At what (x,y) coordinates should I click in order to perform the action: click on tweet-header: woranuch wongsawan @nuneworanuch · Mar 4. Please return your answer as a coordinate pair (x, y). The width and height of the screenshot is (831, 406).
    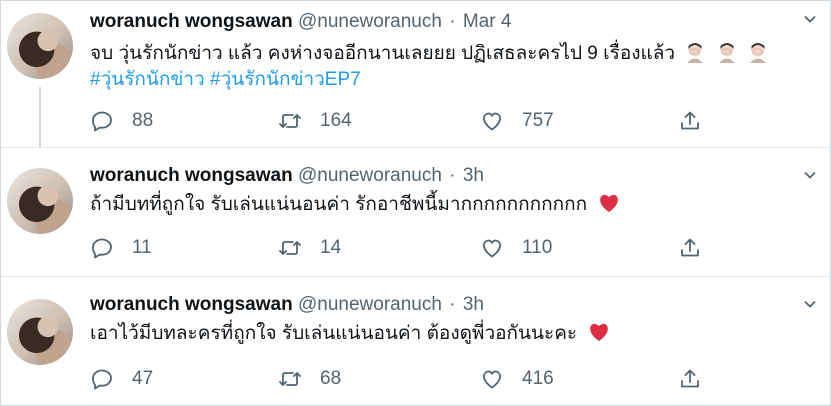
    Looking at the image, I should click on (300, 22).